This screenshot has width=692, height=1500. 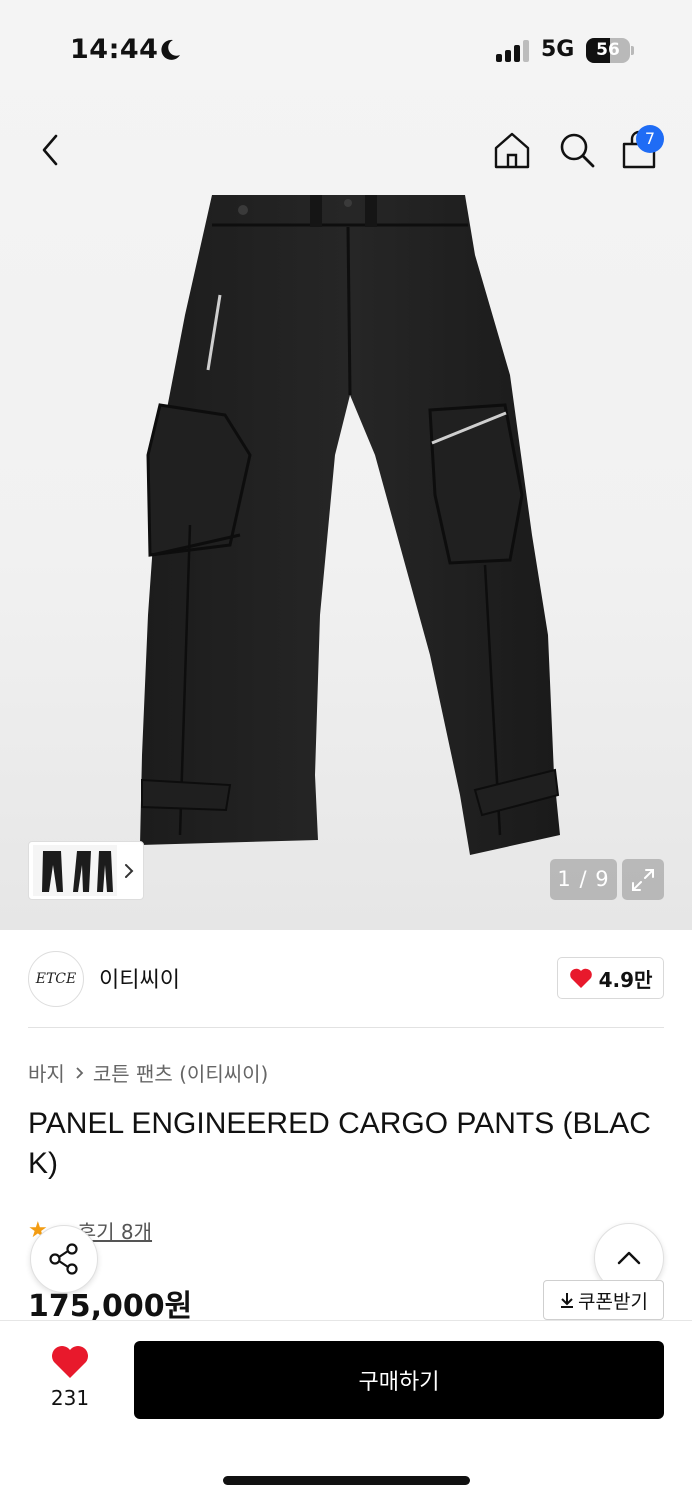 What do you see at coordinates (399, 1380) in the screenshot?
I see `buy-button: 구매하기` at bounding box center [399, 1380].